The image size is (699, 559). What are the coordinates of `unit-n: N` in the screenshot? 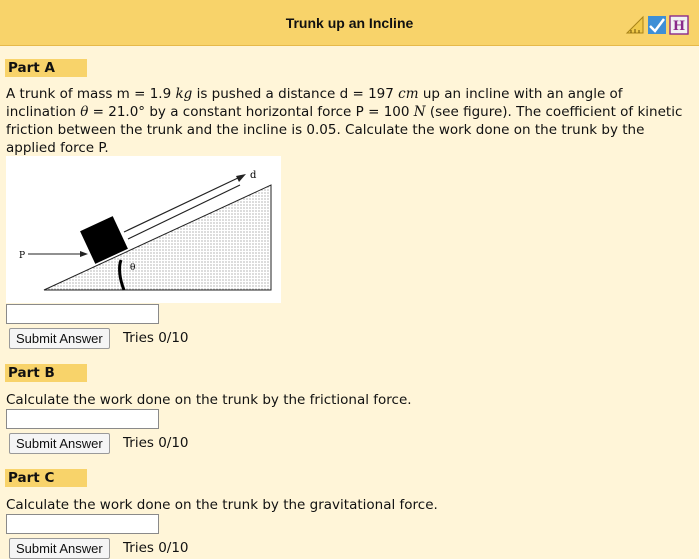 It's located at (419, 112).